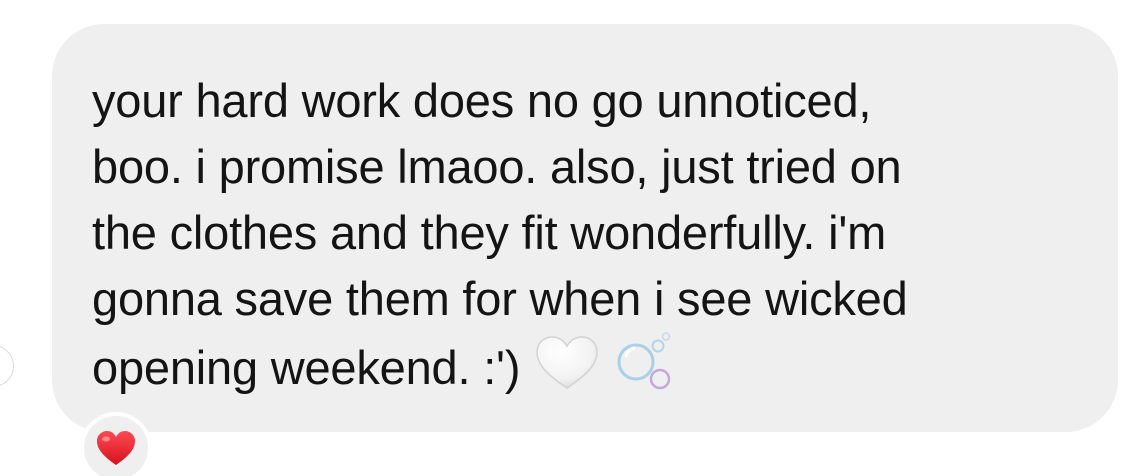 This screenshot has width=1131, height=476. I want to click on red-heart-icon, so click(116, 448).